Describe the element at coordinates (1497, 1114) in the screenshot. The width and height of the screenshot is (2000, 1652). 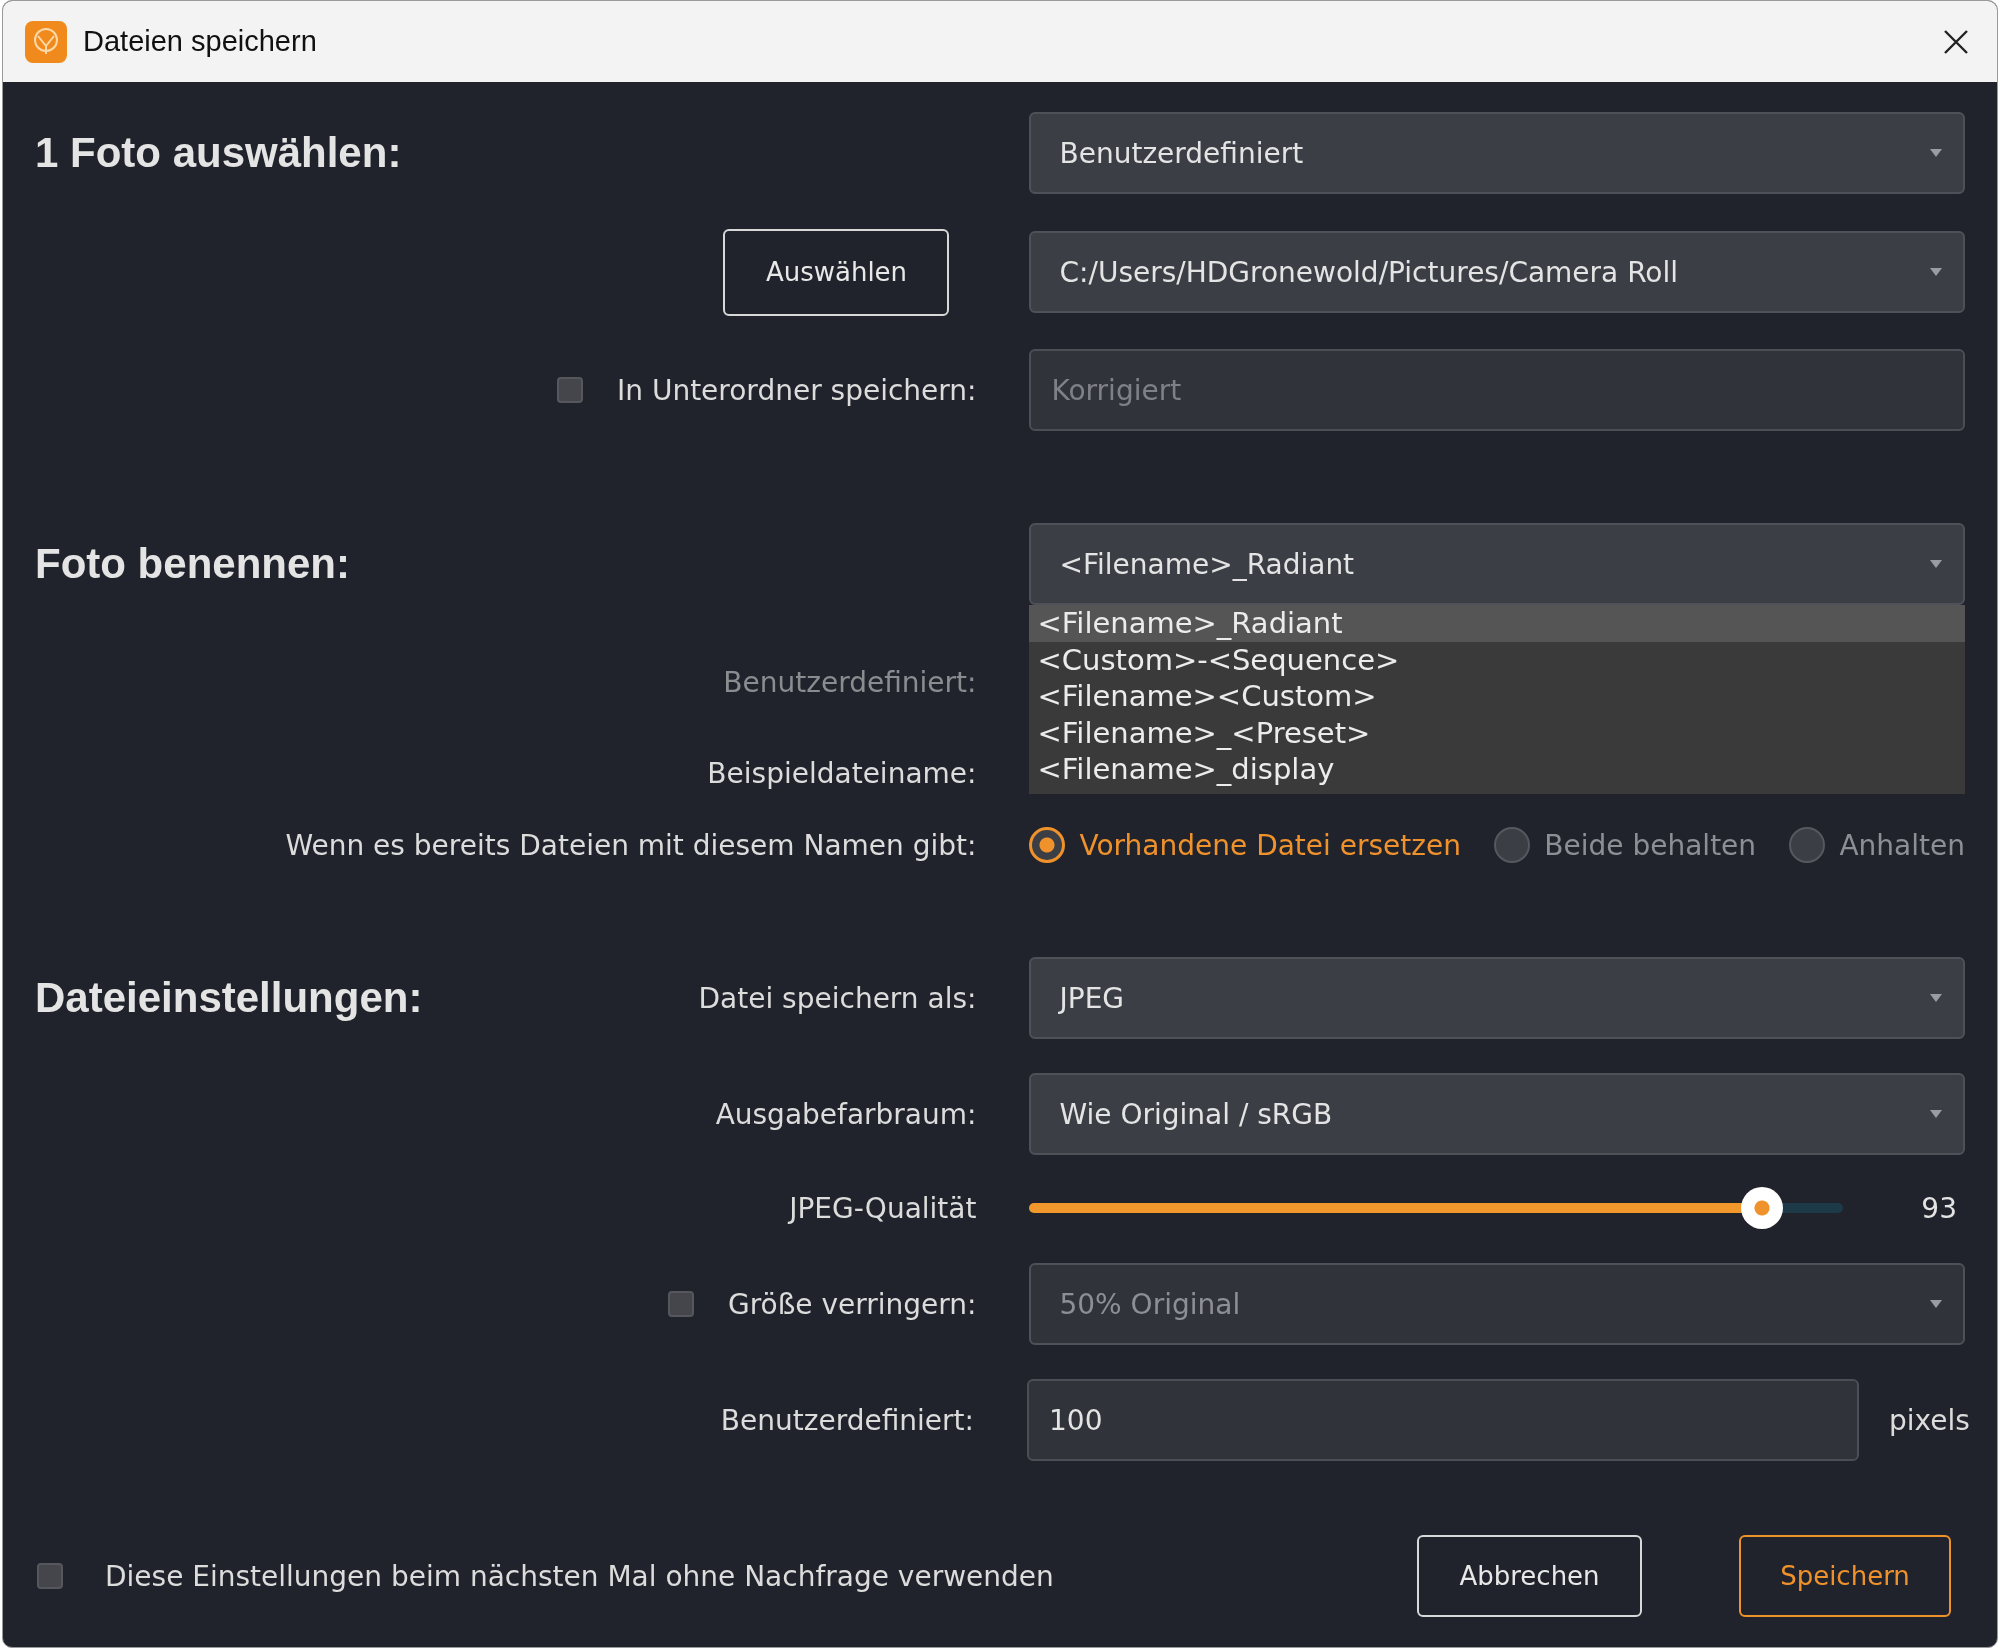
I see `dropdown: Wie Original / sRGB` at that location.